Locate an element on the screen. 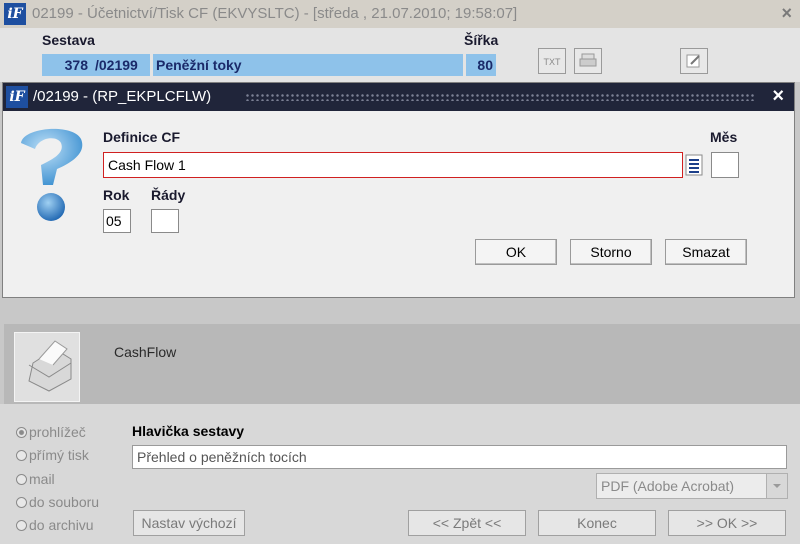 Image resolution: width=800 pixels, height=544 pixels. sestava-number-field: 378 is located at coordinates (67, 65).